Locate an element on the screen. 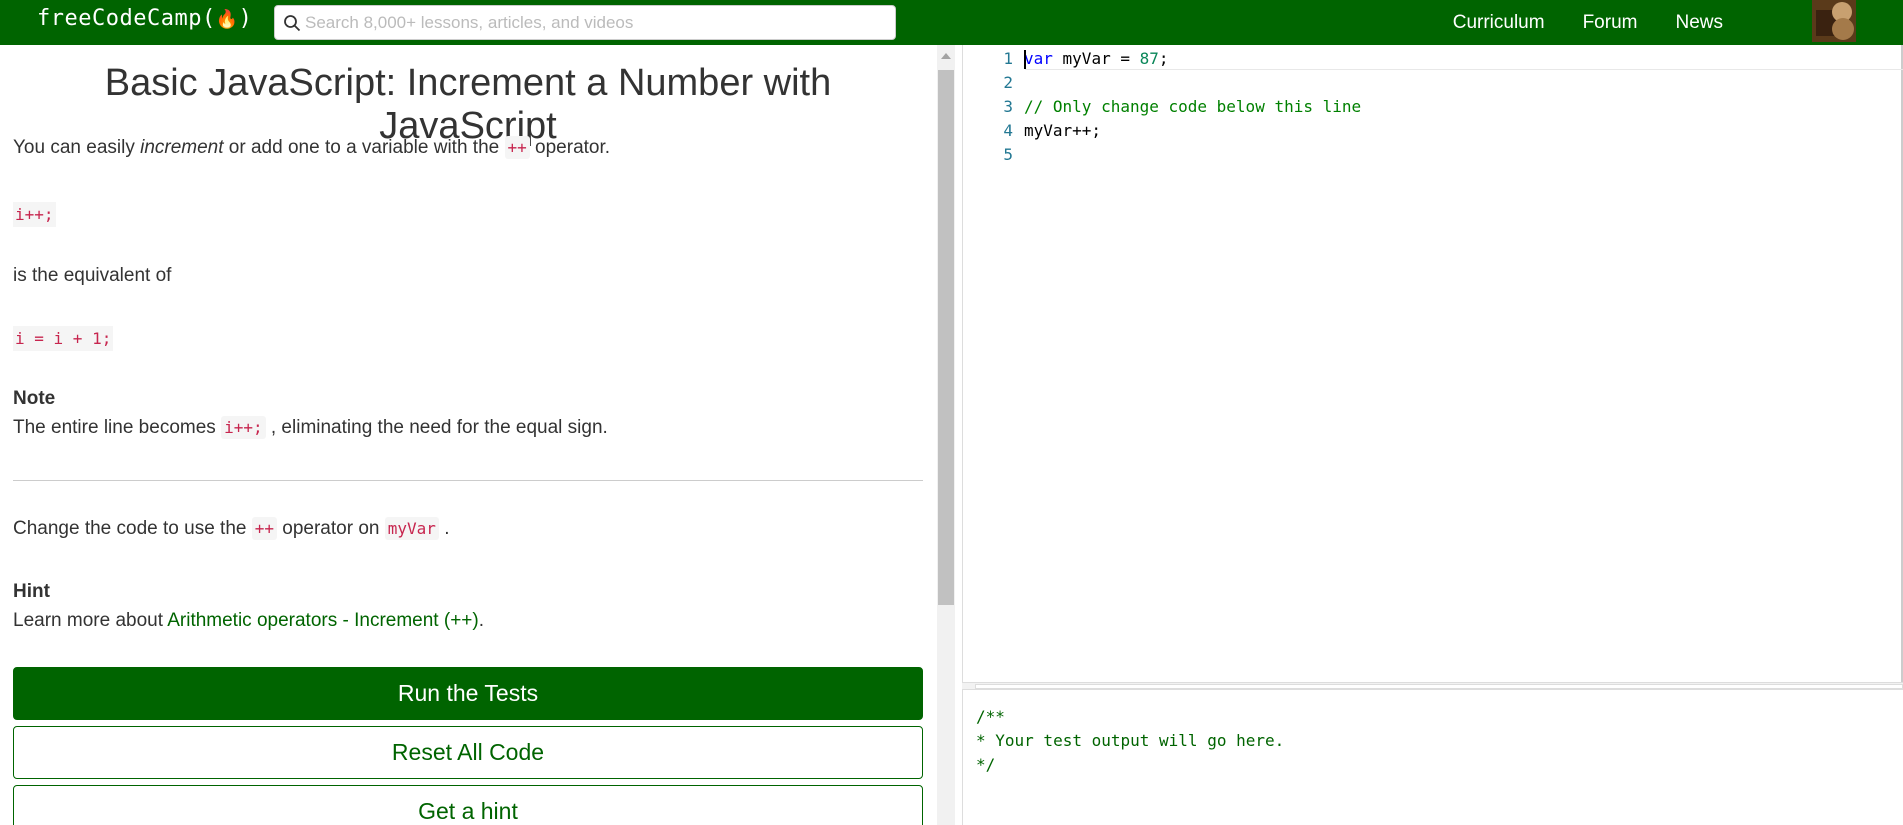  line-number: 5 is located at coordinates (1008, 154).